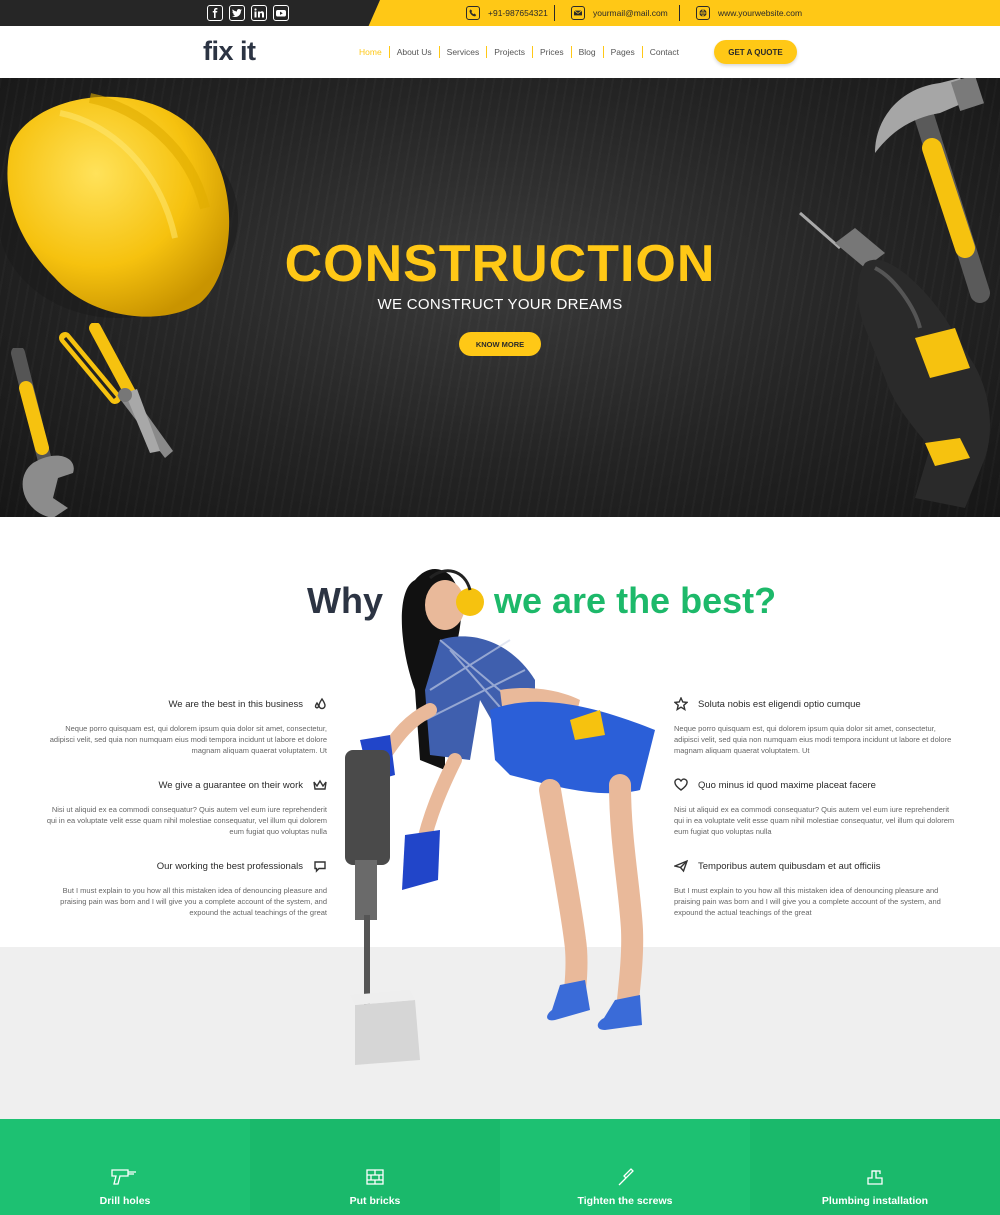 This screenshot has width=1000, height=1215. I want to click on hero-title: CONSTRUCTION, so click(500, 264).